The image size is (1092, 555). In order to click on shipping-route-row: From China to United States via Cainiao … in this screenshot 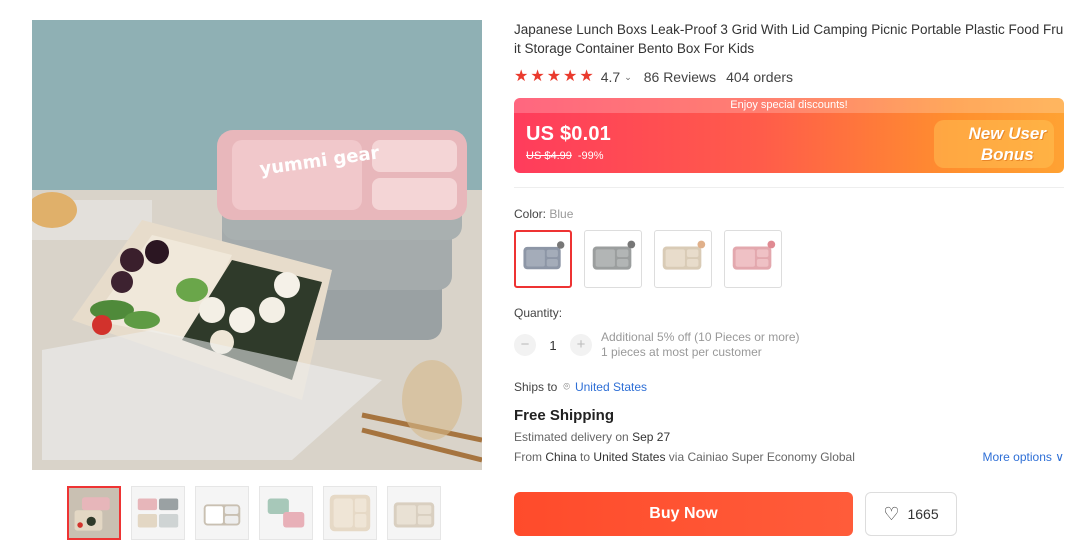, I will do `click(789, 457)`.